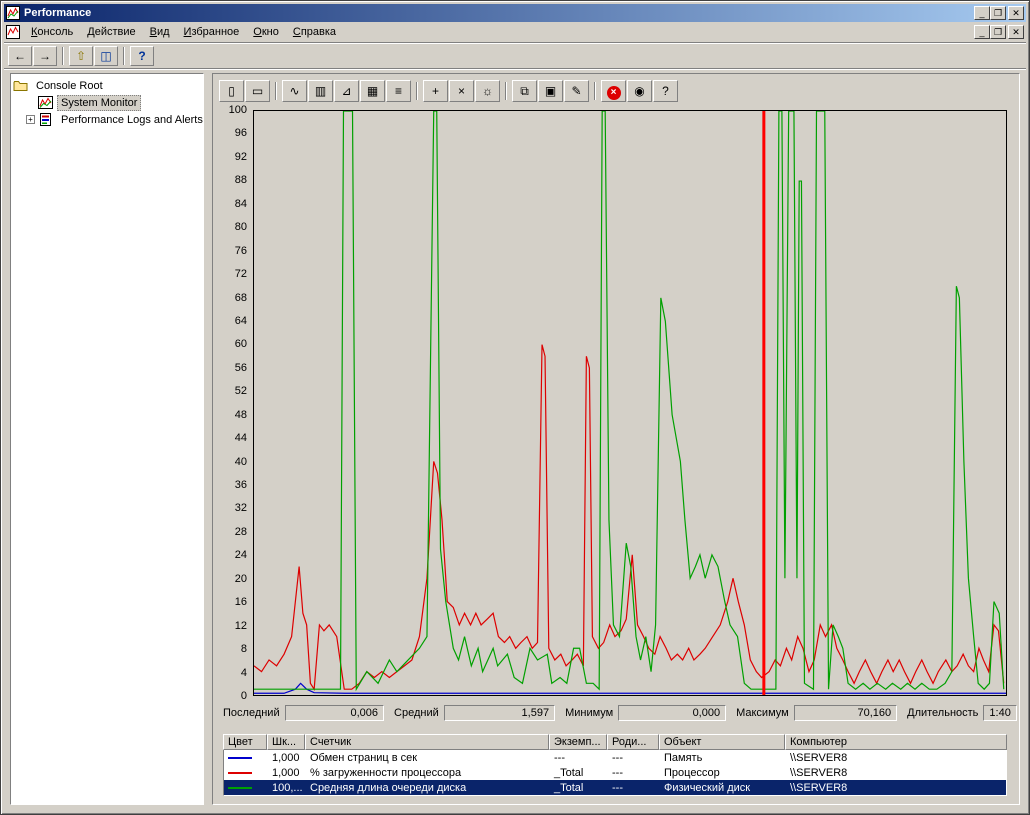 This screenshot has height=815, width=1030. Describe the element at coordinates (998, 32) in the screenshot. I see `child-restore-button: ❐` at that location.